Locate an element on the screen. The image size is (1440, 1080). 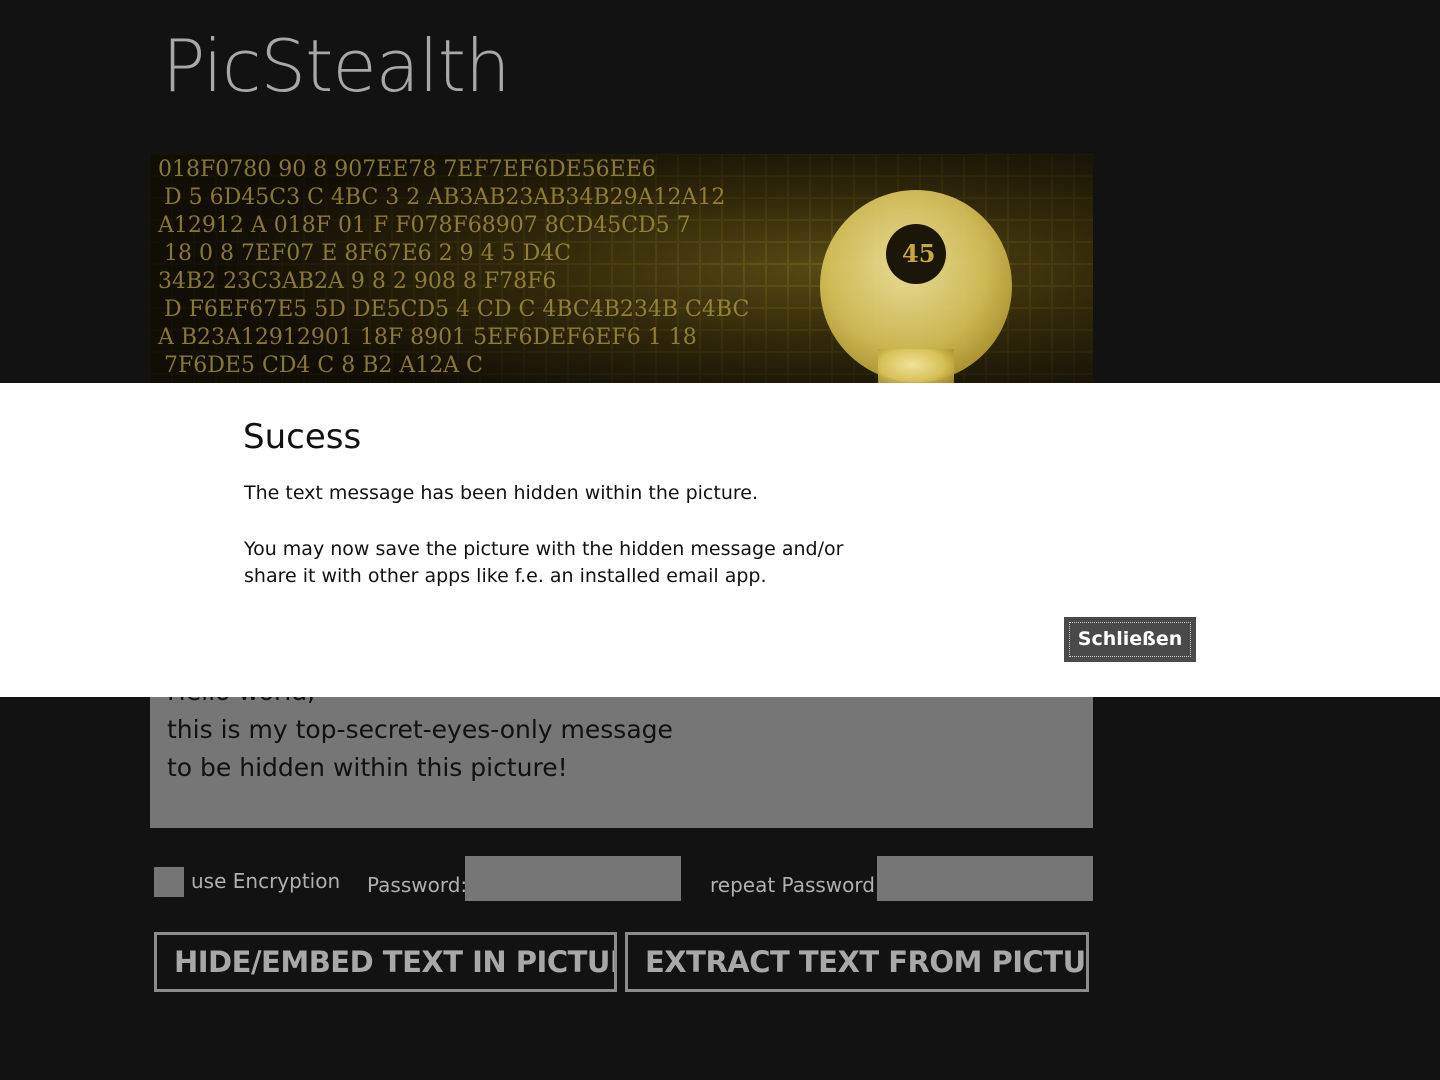
repeat-password-label: repeat Password: is located at coordinates (796, 885).